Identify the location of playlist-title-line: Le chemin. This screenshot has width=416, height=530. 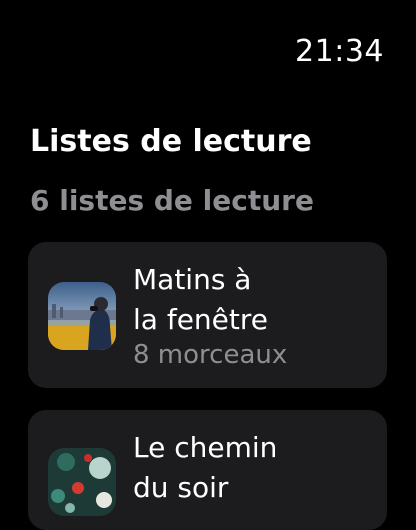
(205, 447).